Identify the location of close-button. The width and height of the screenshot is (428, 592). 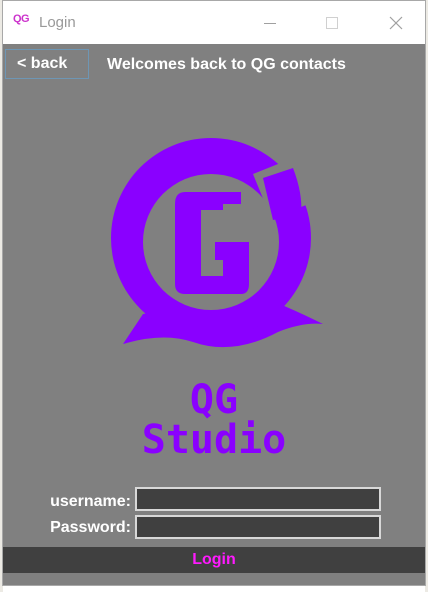
(396, 22).